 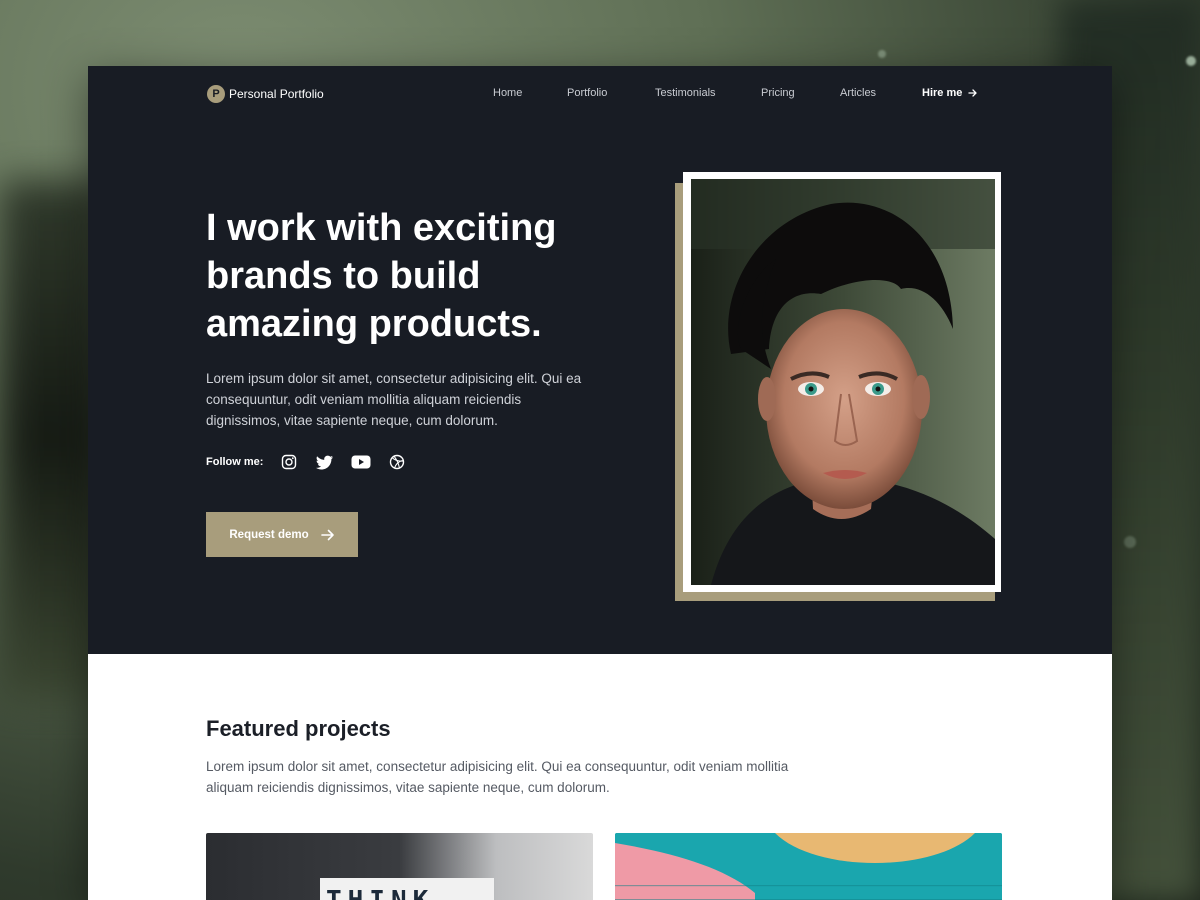 What do you see at coordinates (276, 94) in the screenshot?
I see `brand-name: Personal Portfolio` at bounding box center [276, 94].